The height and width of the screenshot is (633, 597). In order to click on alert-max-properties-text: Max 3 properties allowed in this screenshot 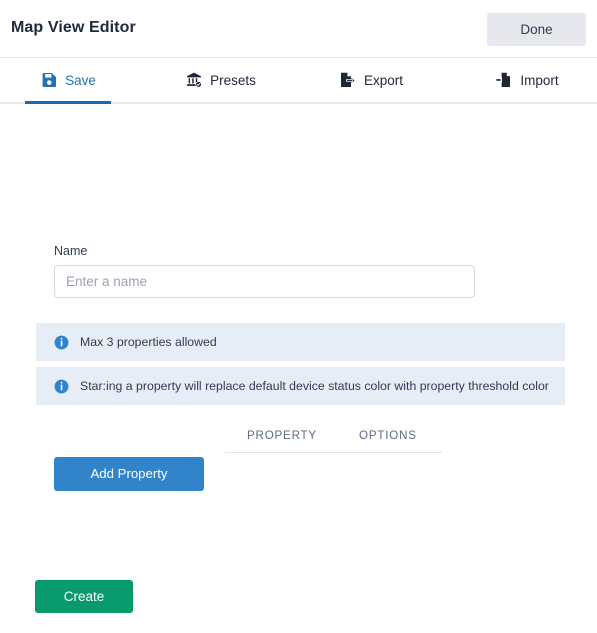, I will do `click(148, 341)`.